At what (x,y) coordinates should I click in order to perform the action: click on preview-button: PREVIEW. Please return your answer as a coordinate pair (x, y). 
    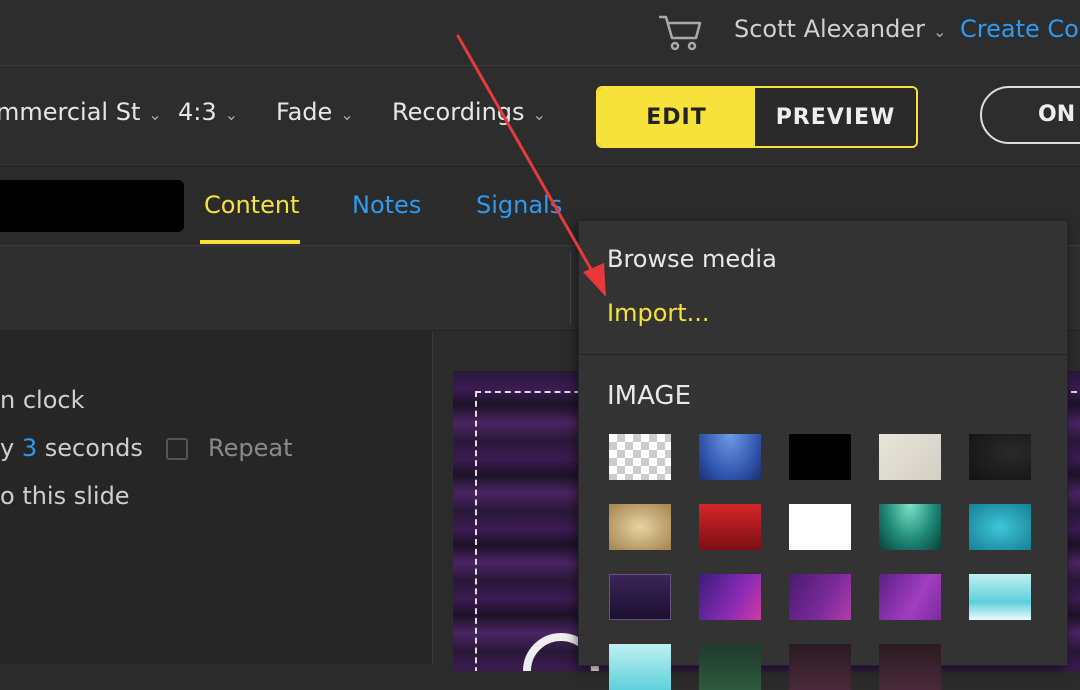
    Looking at the image, I should click on (835, 117).